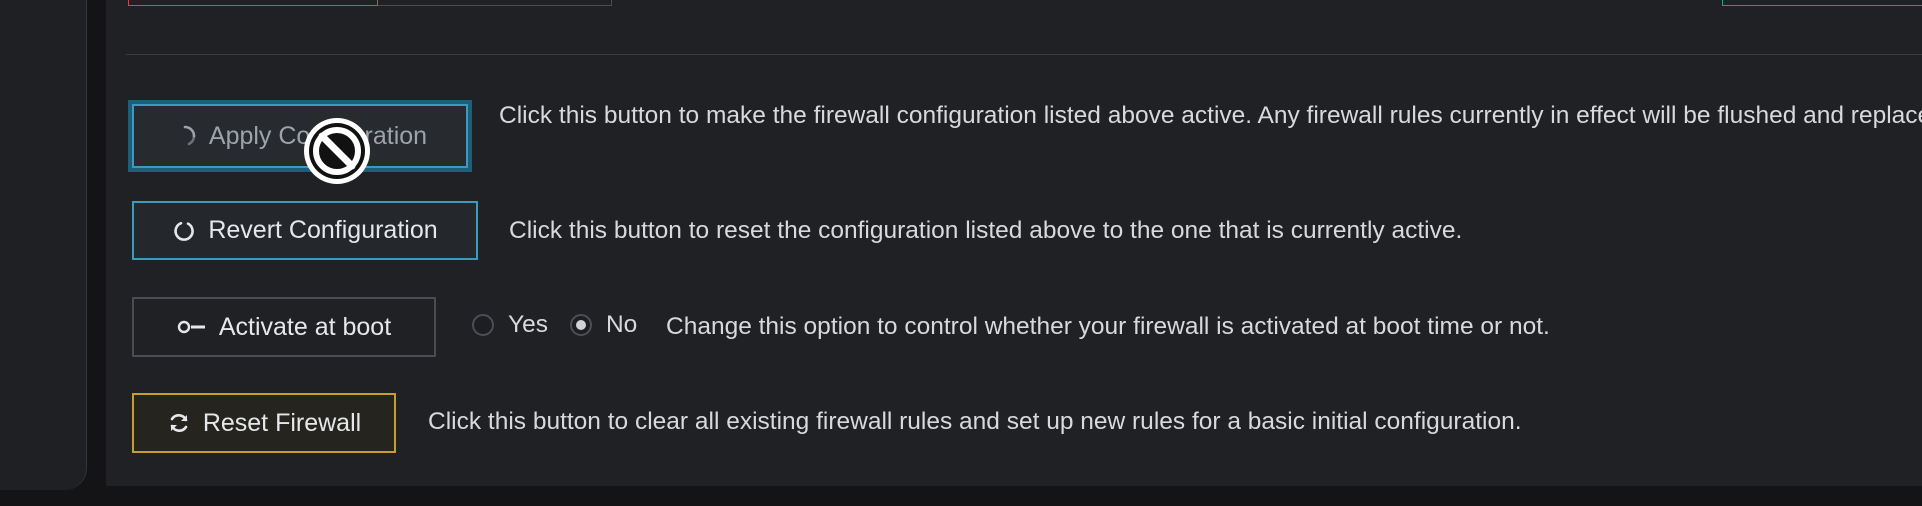 The height and width of the screenshot is (506, 1922). What do you see at coordinates (565, 325) in the screenshot?
I see `boot-radio-group: Yes No` at bounding box center [565, 325].